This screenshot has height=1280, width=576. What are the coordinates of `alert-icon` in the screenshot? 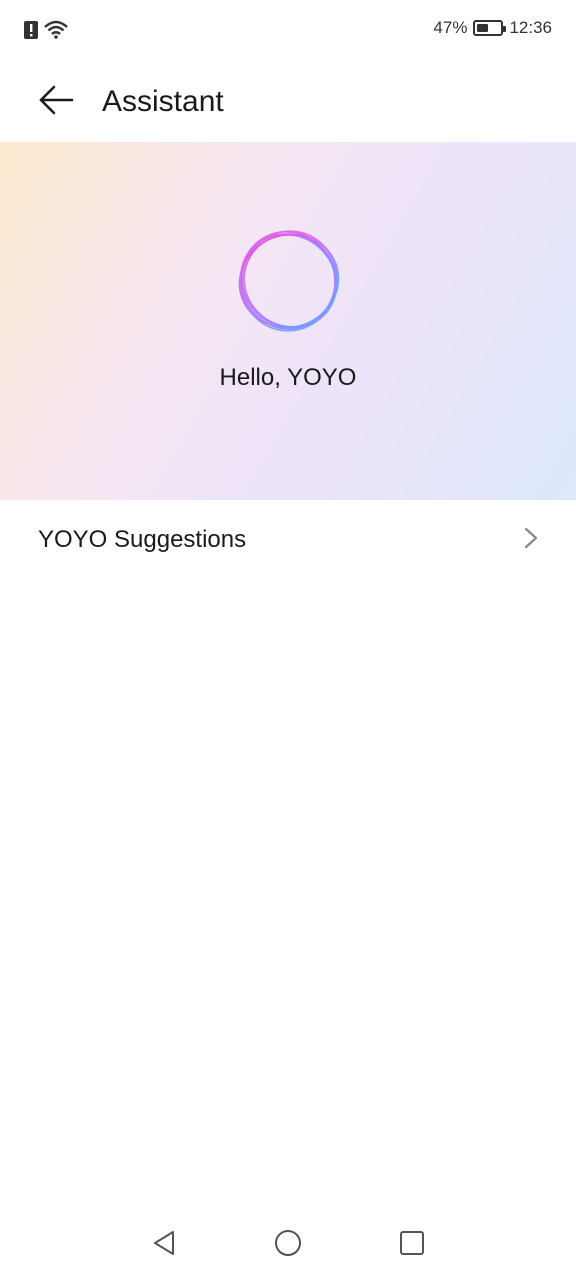 It's located at (31, 32).